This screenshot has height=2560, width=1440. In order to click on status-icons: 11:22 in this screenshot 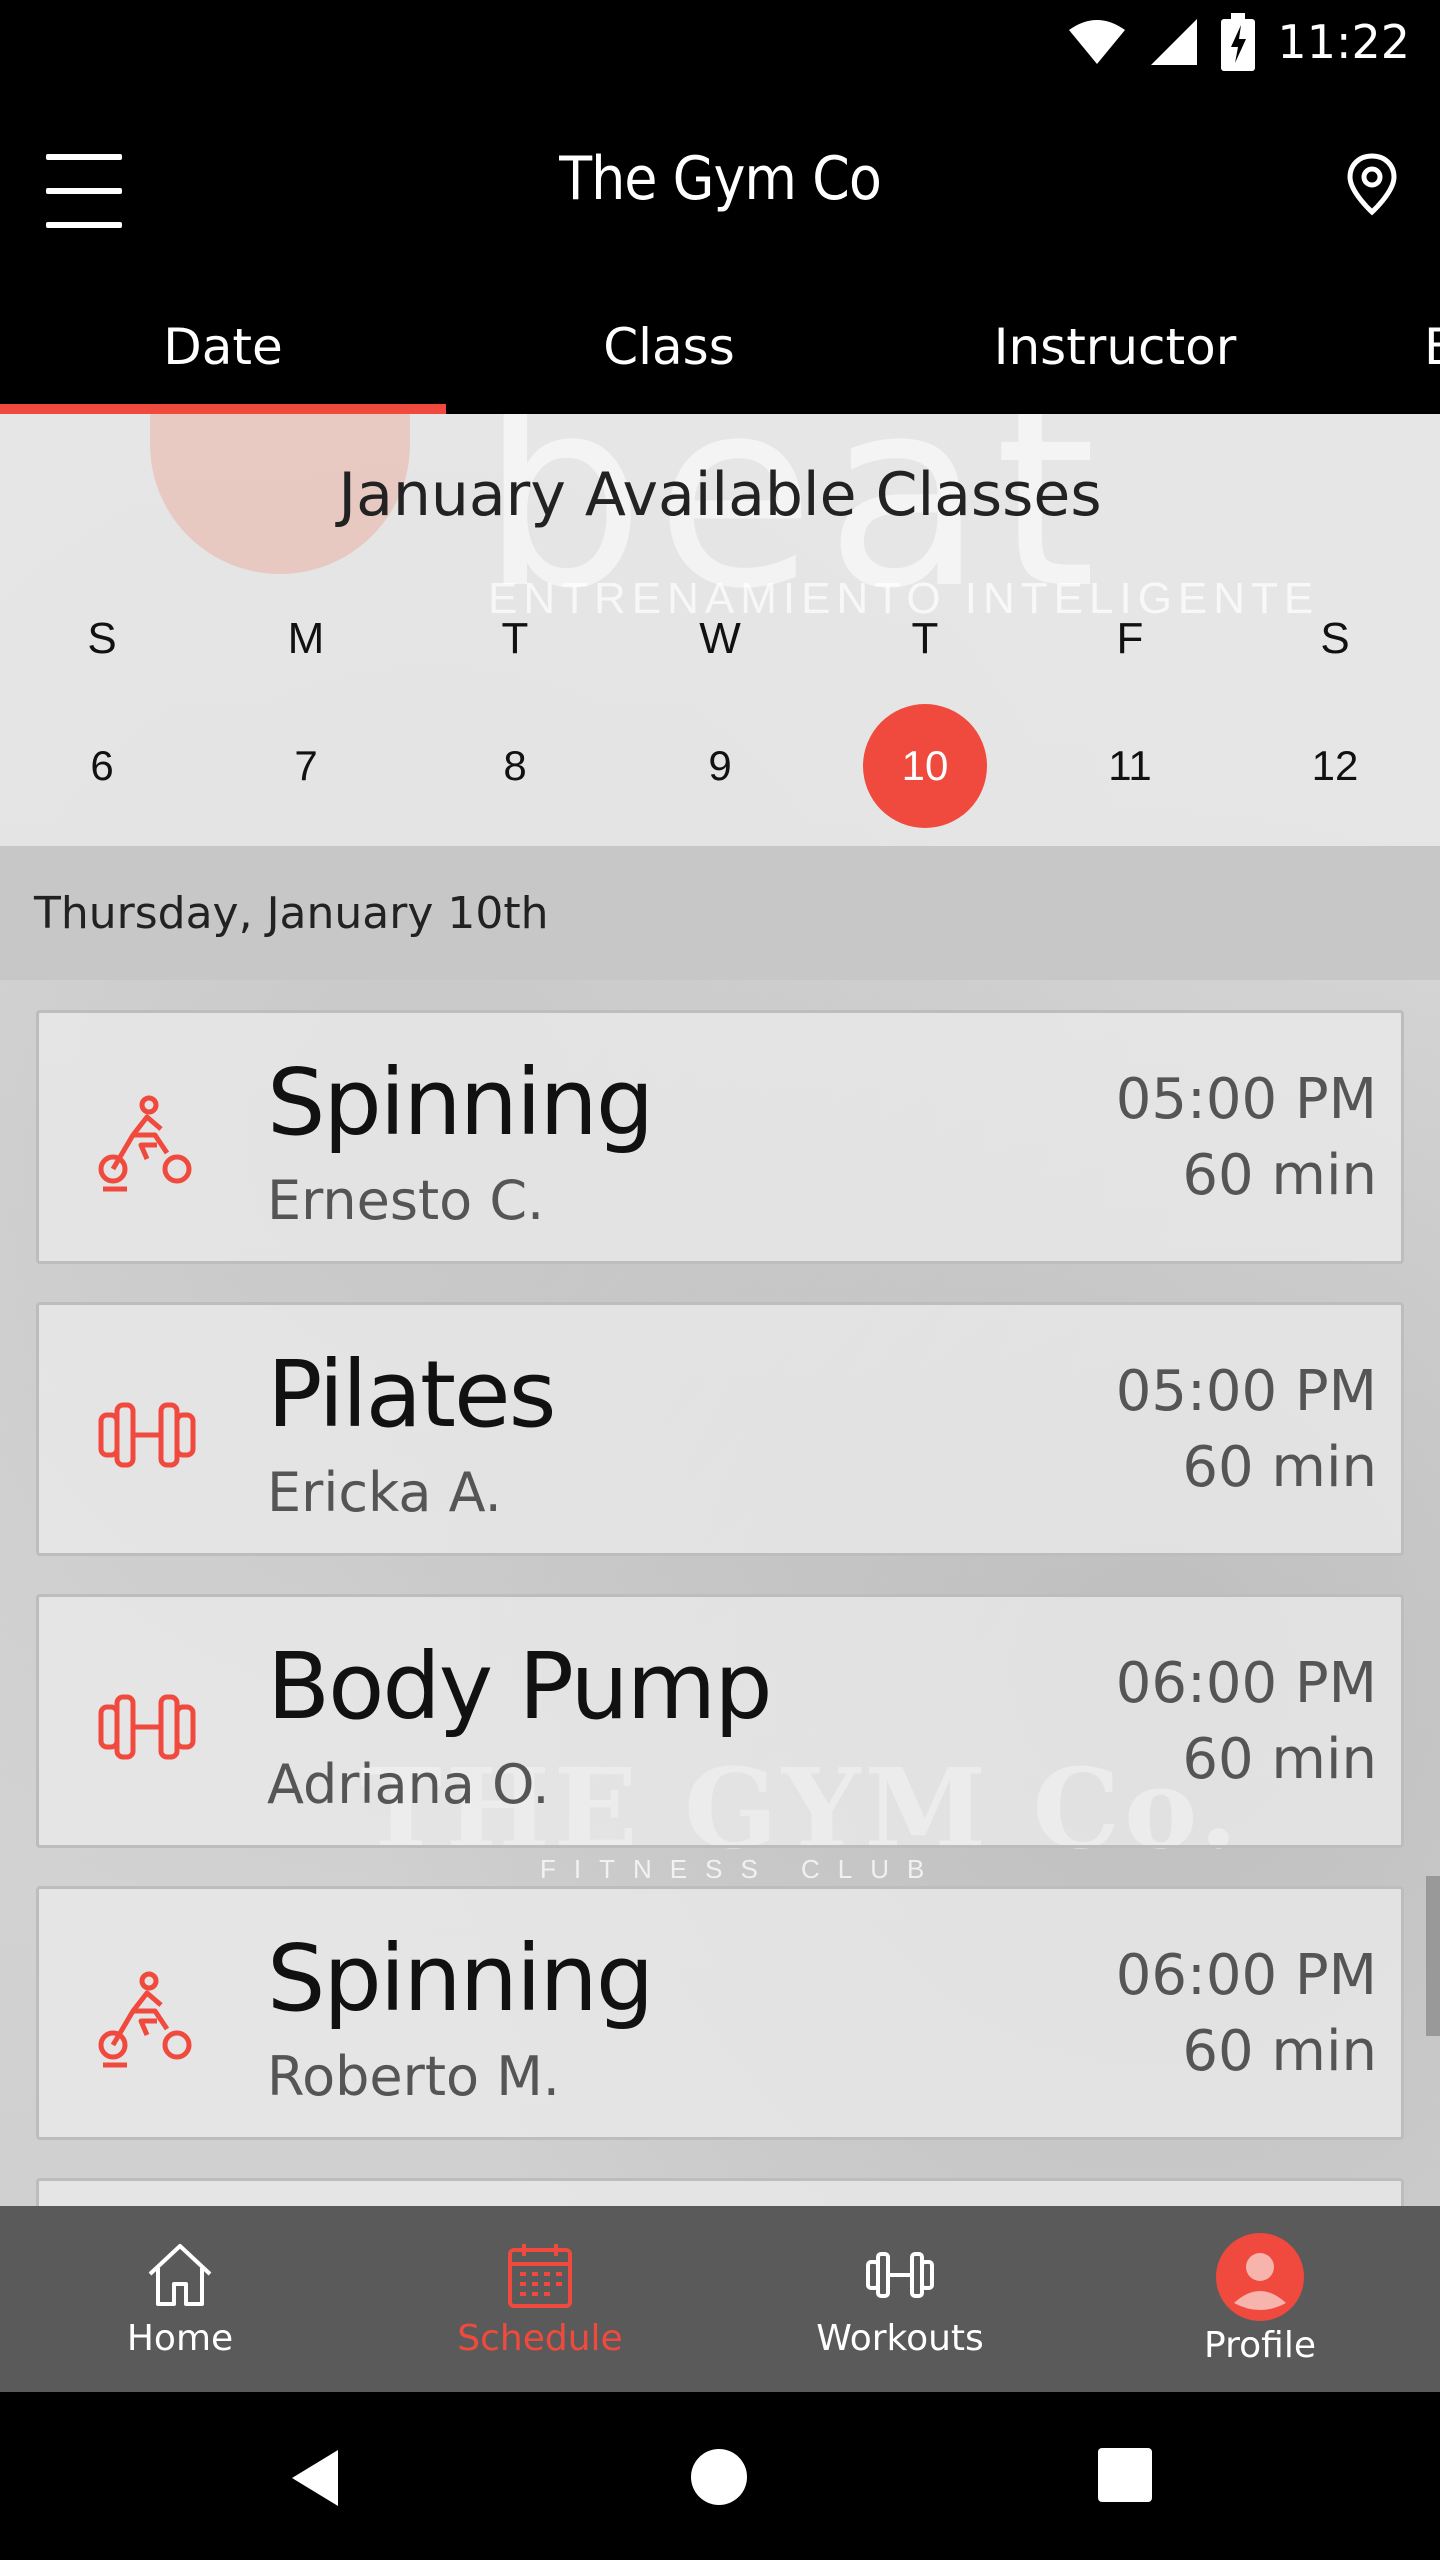, I will do `click(1238, 42)`.